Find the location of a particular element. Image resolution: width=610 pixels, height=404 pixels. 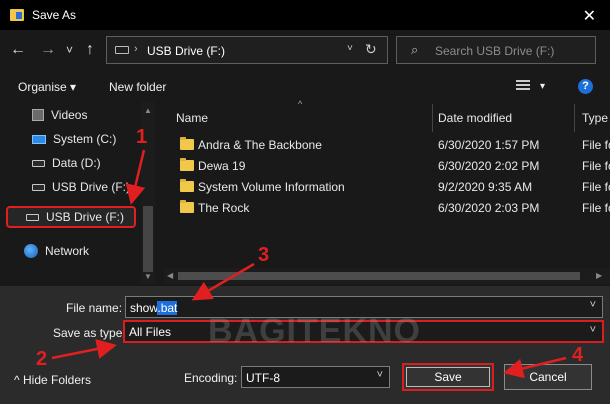

file-list-scrollbar: ◀ ▶ is located at coordinates (387, 276).